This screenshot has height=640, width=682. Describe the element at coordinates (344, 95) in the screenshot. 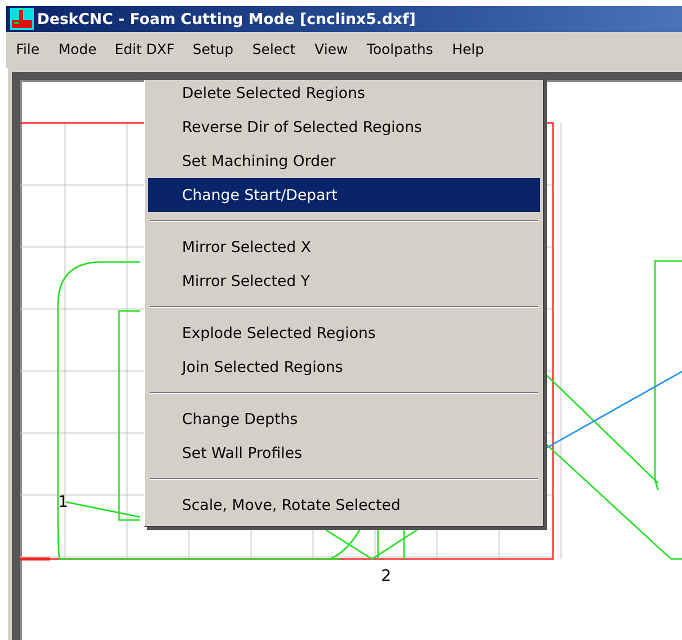

I see `menu-item: Delete Selected Regions` at that location.